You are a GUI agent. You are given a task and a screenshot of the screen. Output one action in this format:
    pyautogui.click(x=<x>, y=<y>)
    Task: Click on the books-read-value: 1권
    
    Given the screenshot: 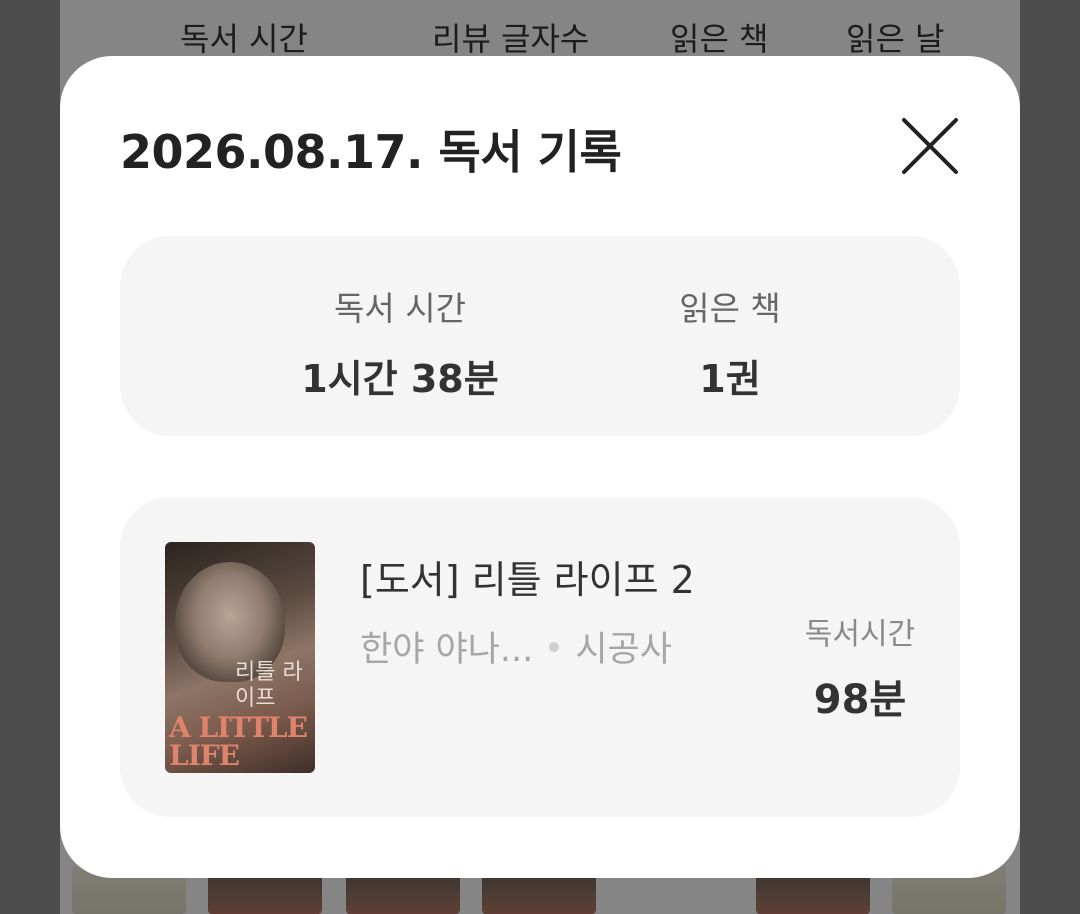 What is the action you would take?
    pyautogui.click(x=730, y=379)
    